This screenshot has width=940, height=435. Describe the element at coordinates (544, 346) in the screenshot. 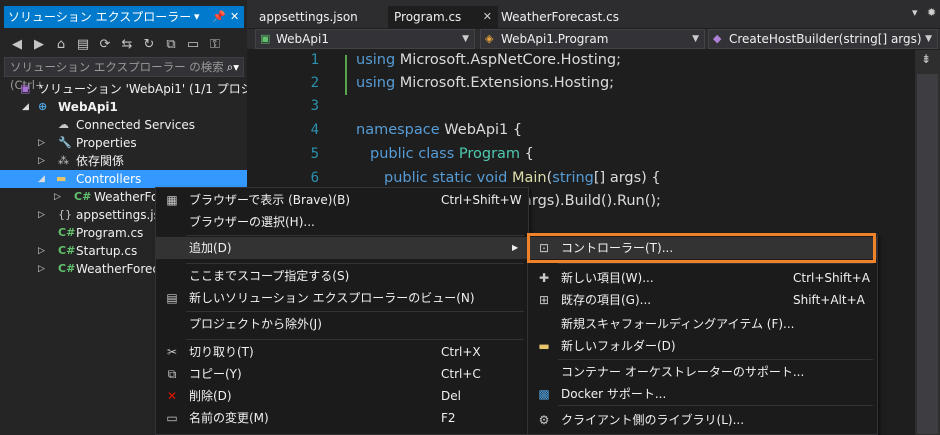

I see `new-folder-icon: ▬` at that location.